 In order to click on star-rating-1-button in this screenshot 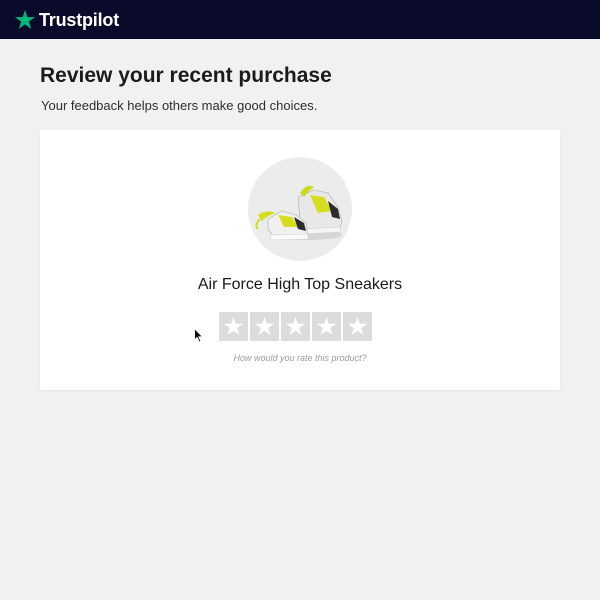, I will do `click(233, 326)`.